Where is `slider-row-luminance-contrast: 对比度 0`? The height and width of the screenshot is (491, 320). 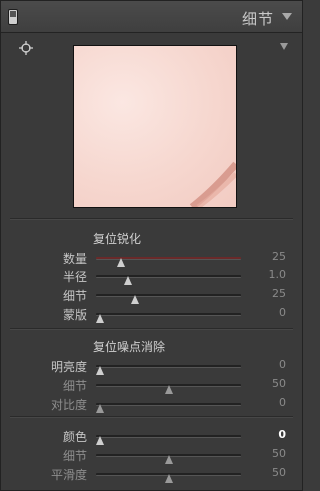
slider-row-luminance-contrast: 对比度 0 is located at coordinates (151, 404).